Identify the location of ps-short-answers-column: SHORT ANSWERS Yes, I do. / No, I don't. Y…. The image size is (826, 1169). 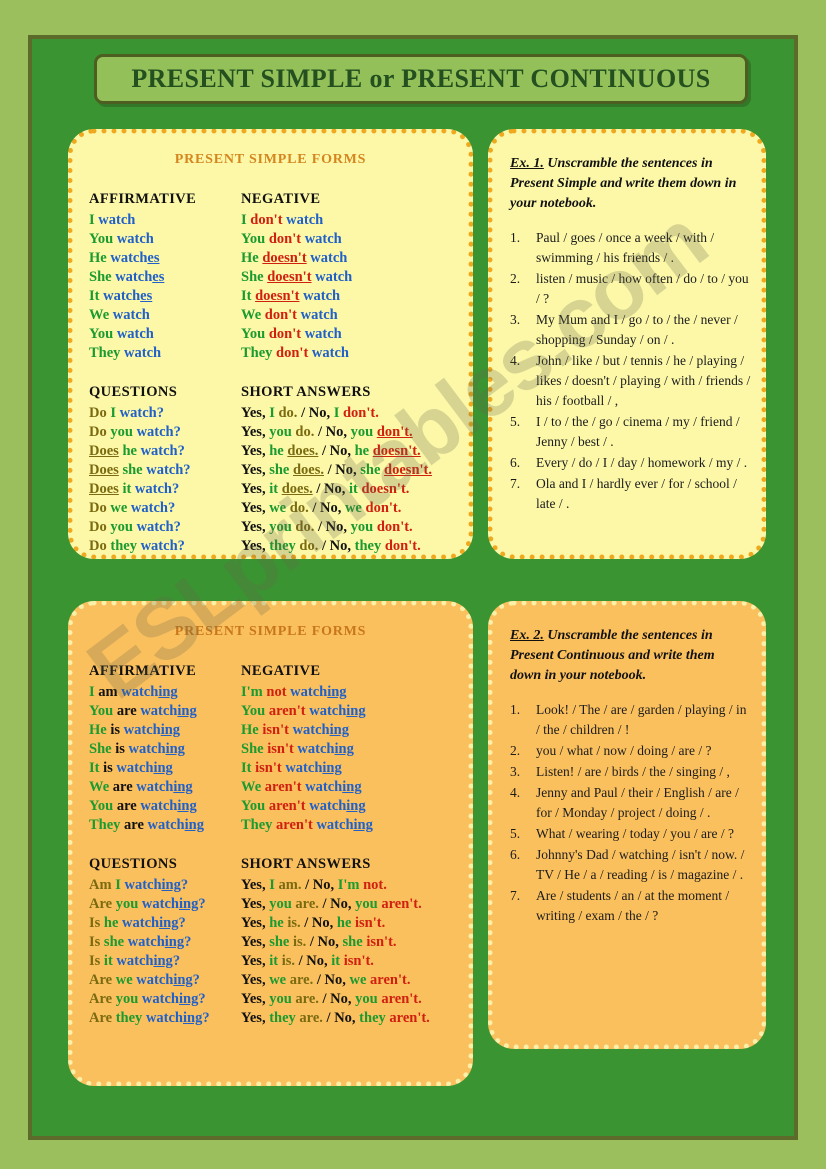
(354, 469).